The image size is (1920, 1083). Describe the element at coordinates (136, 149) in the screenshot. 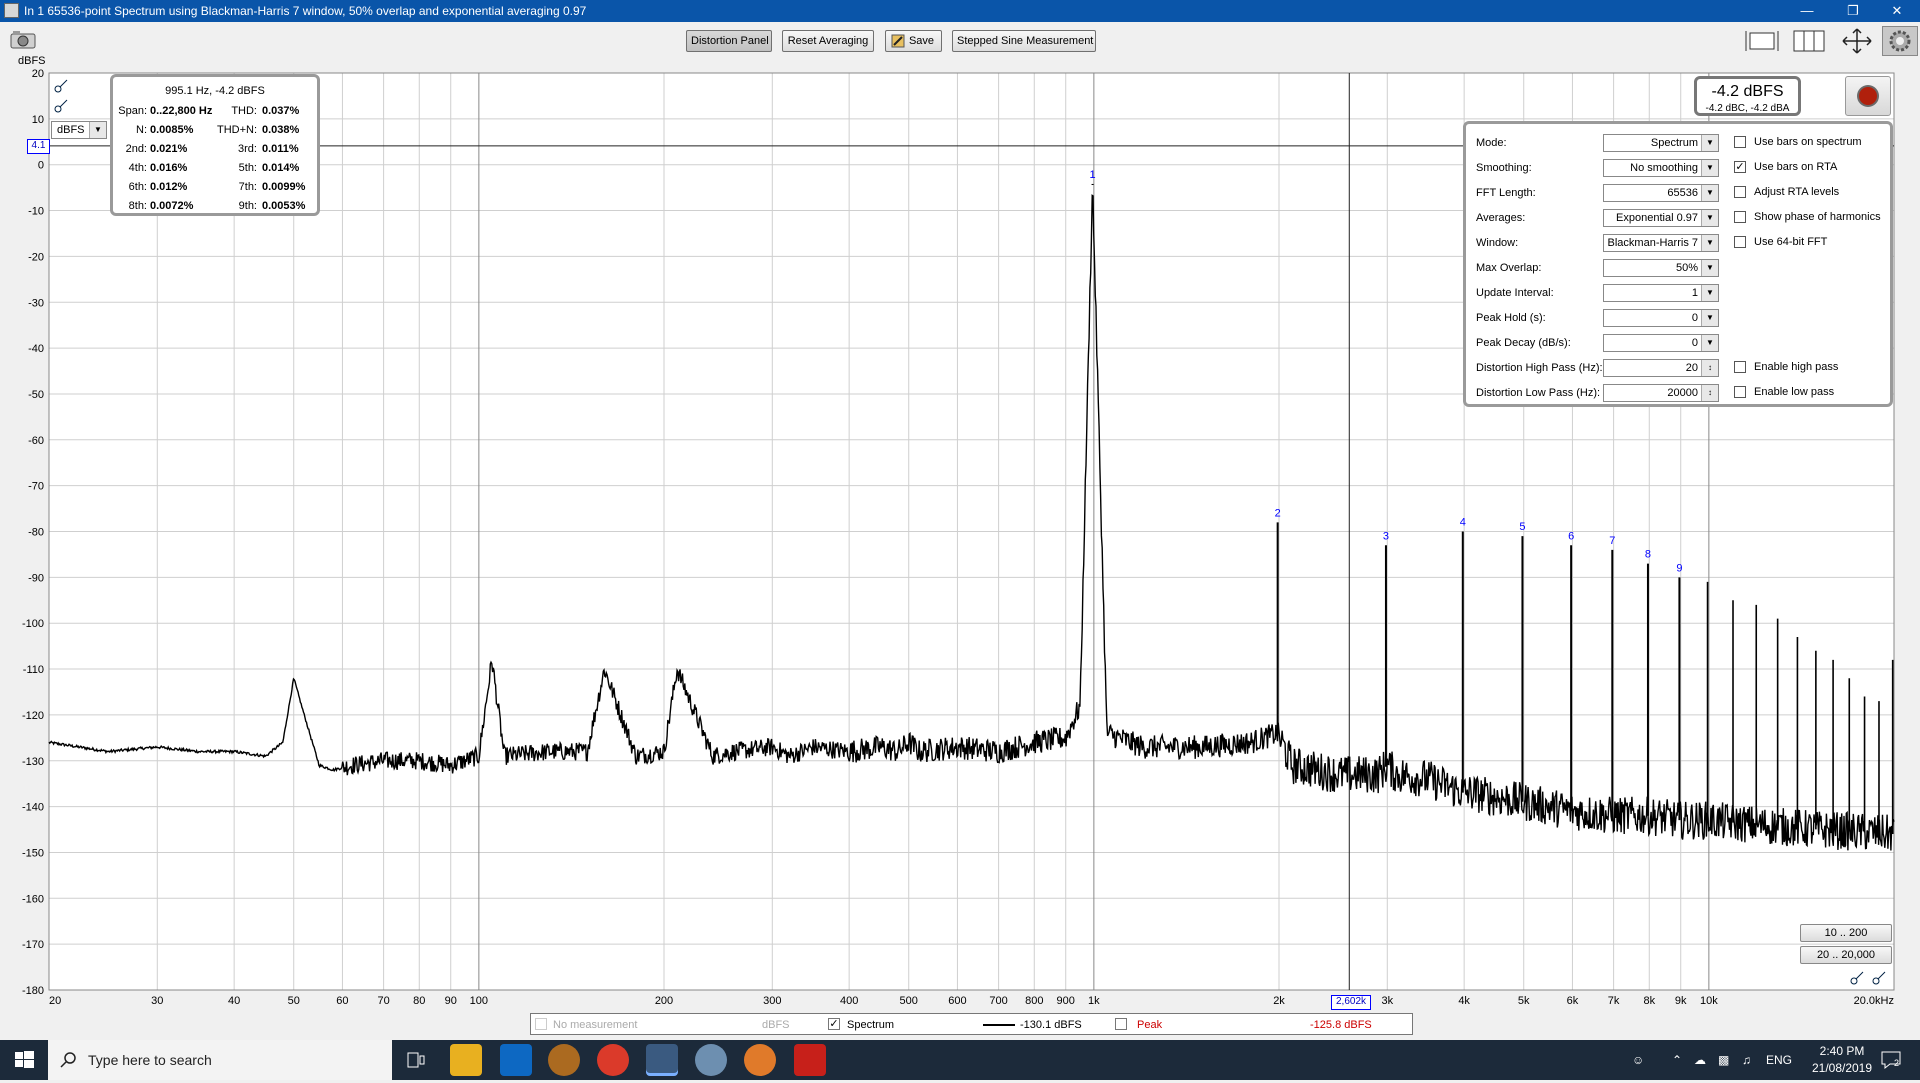

I see `distortion-label: 2nd:` at that location.